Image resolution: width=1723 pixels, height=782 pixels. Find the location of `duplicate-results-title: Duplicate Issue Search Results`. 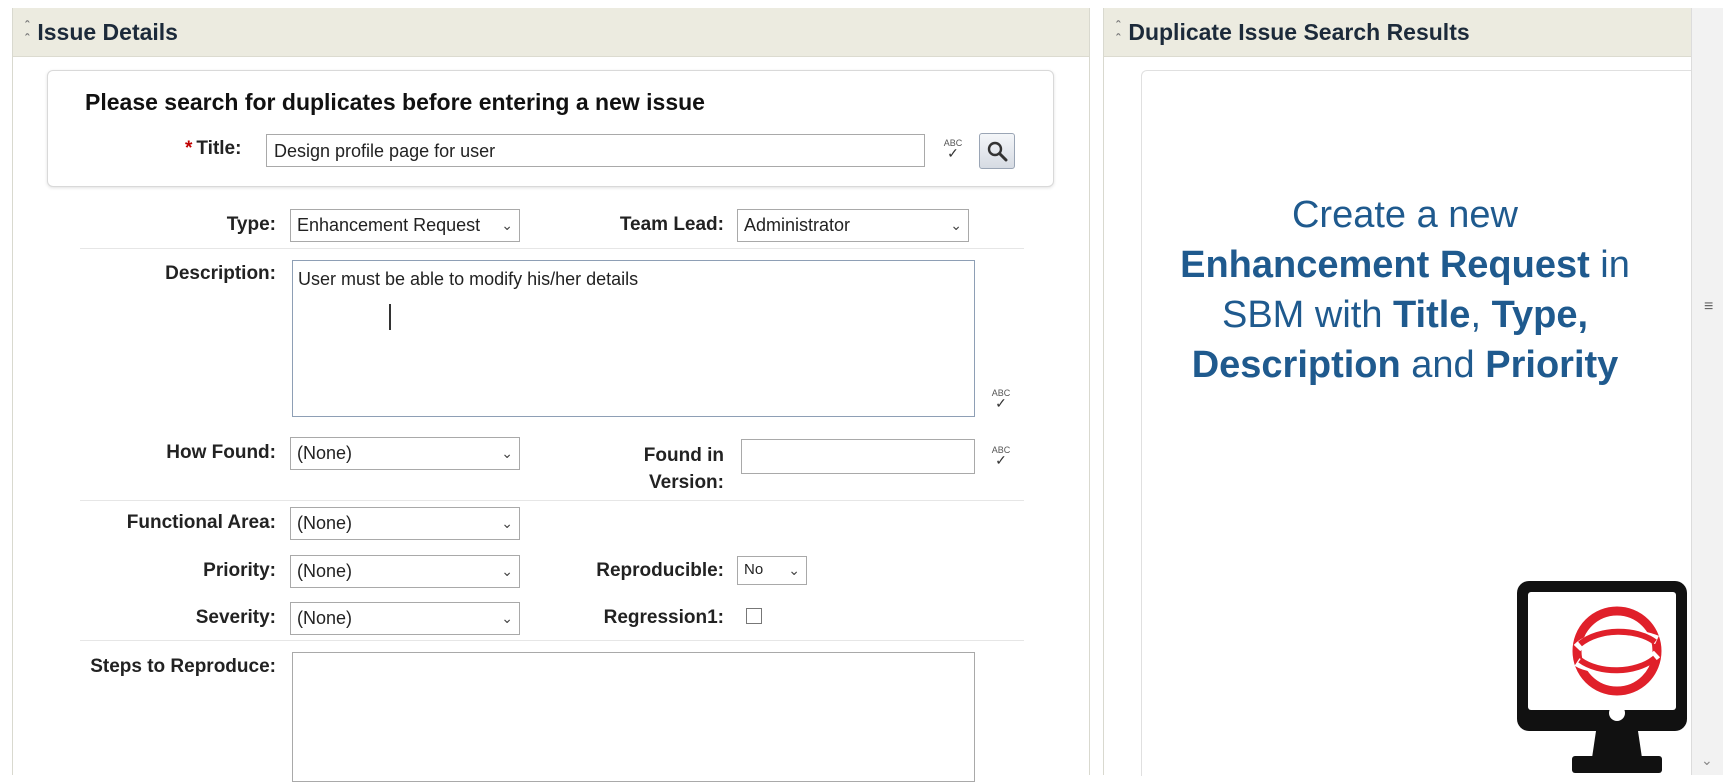

duplicate-results-title: Duplicate Issue Search Results is located at coordinates (1299, 31).